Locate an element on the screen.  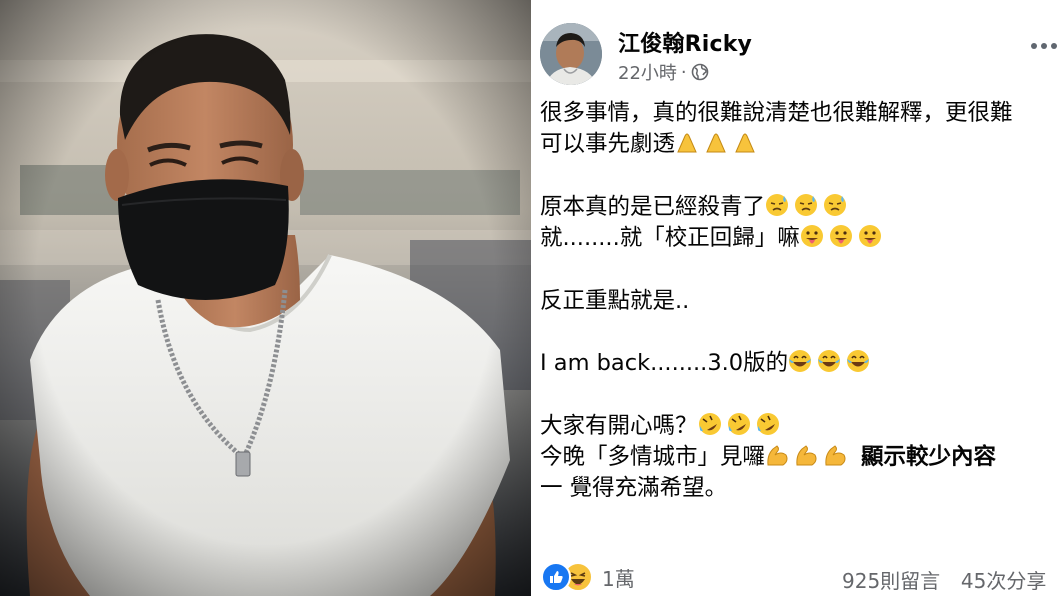
post-line-text: 反正重點就是.. is located at coordinates (615, 301).